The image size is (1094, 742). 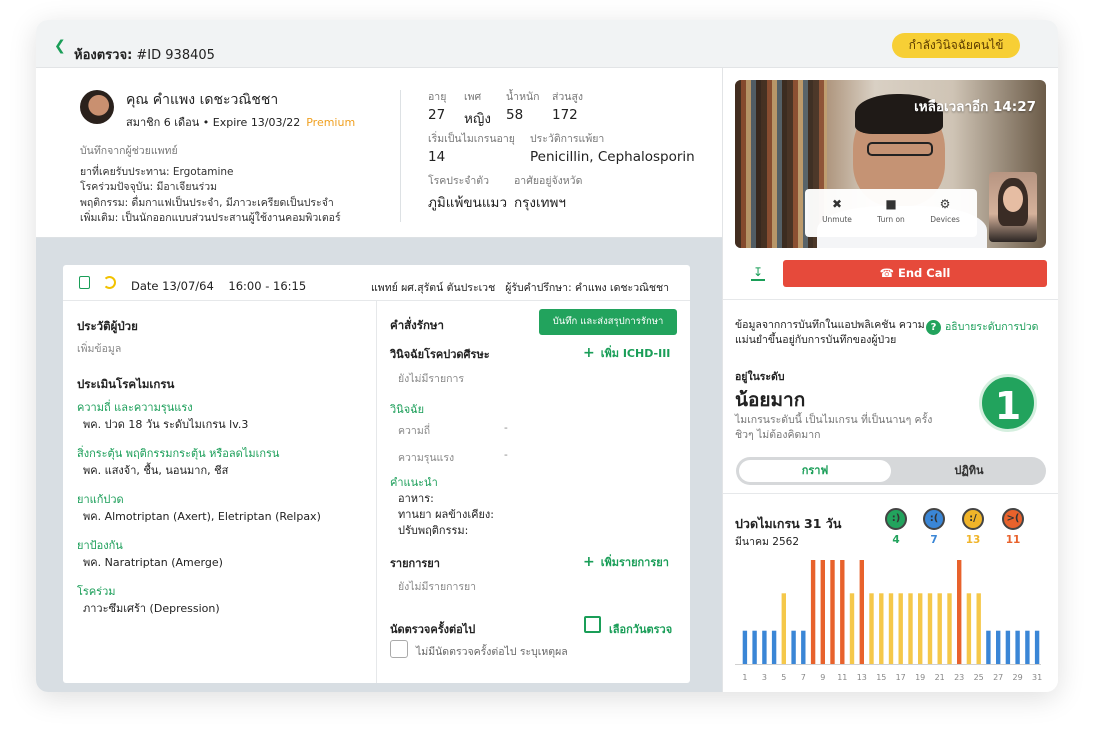 What do you see at coordinates (153, 562) in the screenshot?
I see `eval-value-prevention: พค. Naratriptan (Amerge)` at bounding box center [153, 562].